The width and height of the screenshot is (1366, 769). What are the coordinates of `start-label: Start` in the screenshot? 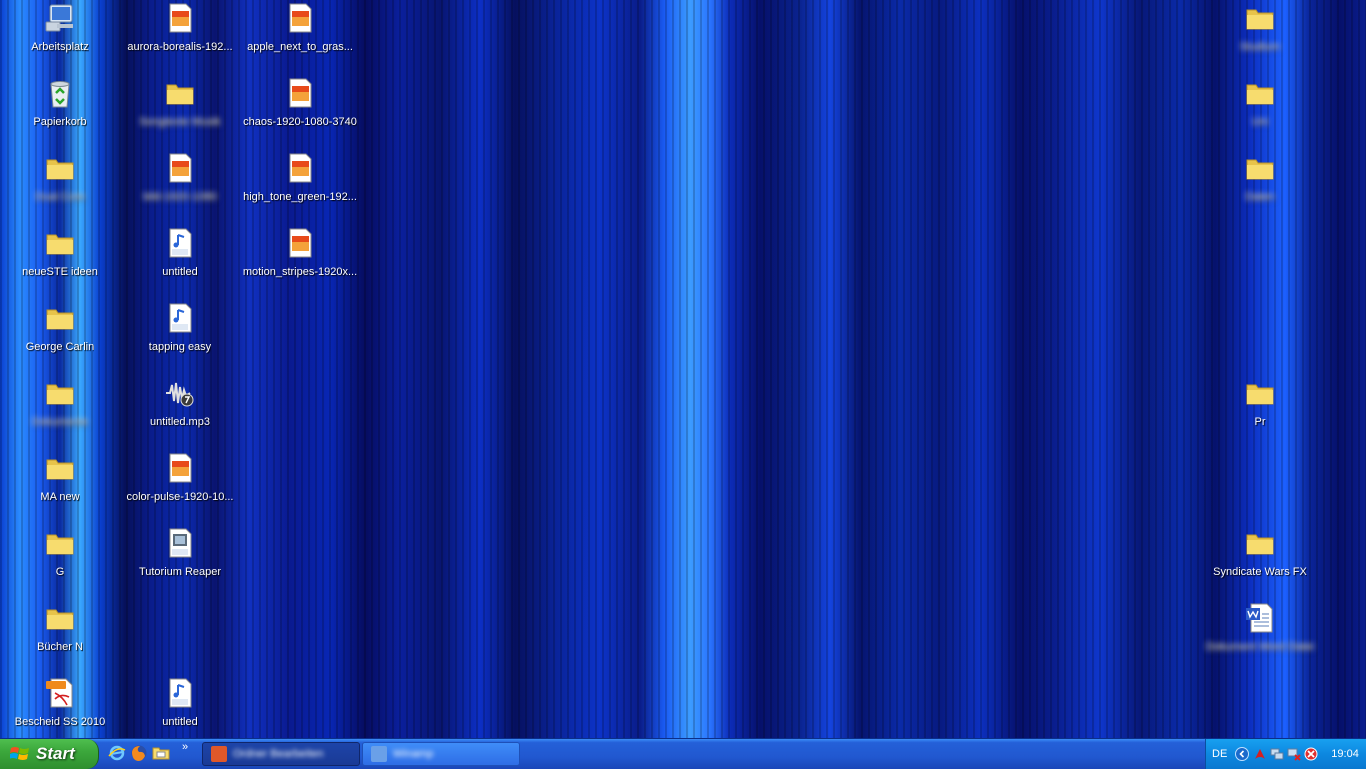 It's located at (55, 753).